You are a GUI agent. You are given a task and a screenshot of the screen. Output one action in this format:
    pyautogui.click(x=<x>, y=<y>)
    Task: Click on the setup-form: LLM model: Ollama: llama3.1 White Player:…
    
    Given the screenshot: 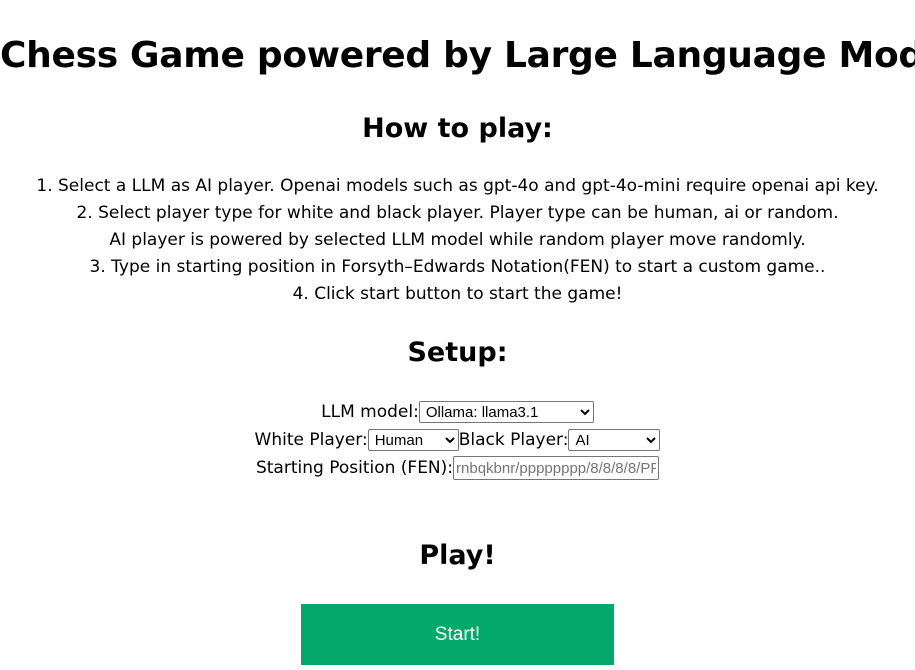 What is the action you would take?
    pyautogui.click(x=457, y=440)
    